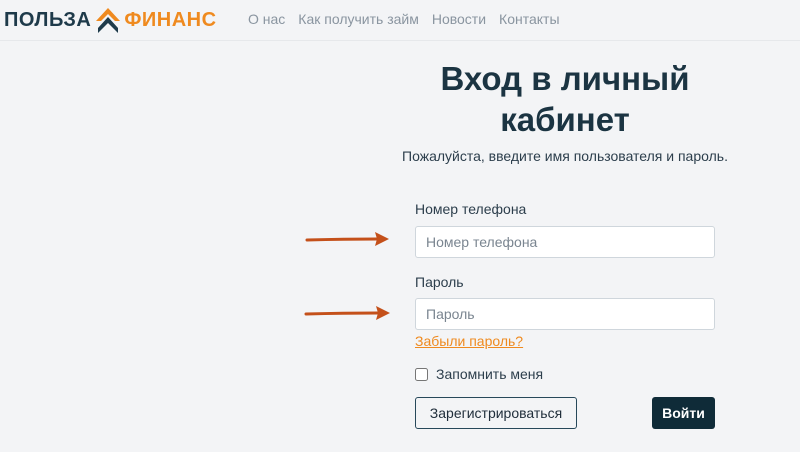  Describe the element at coordinates (565, 99) in the screenshot. I see `page-title: Вход в личный кабинет` at that location.